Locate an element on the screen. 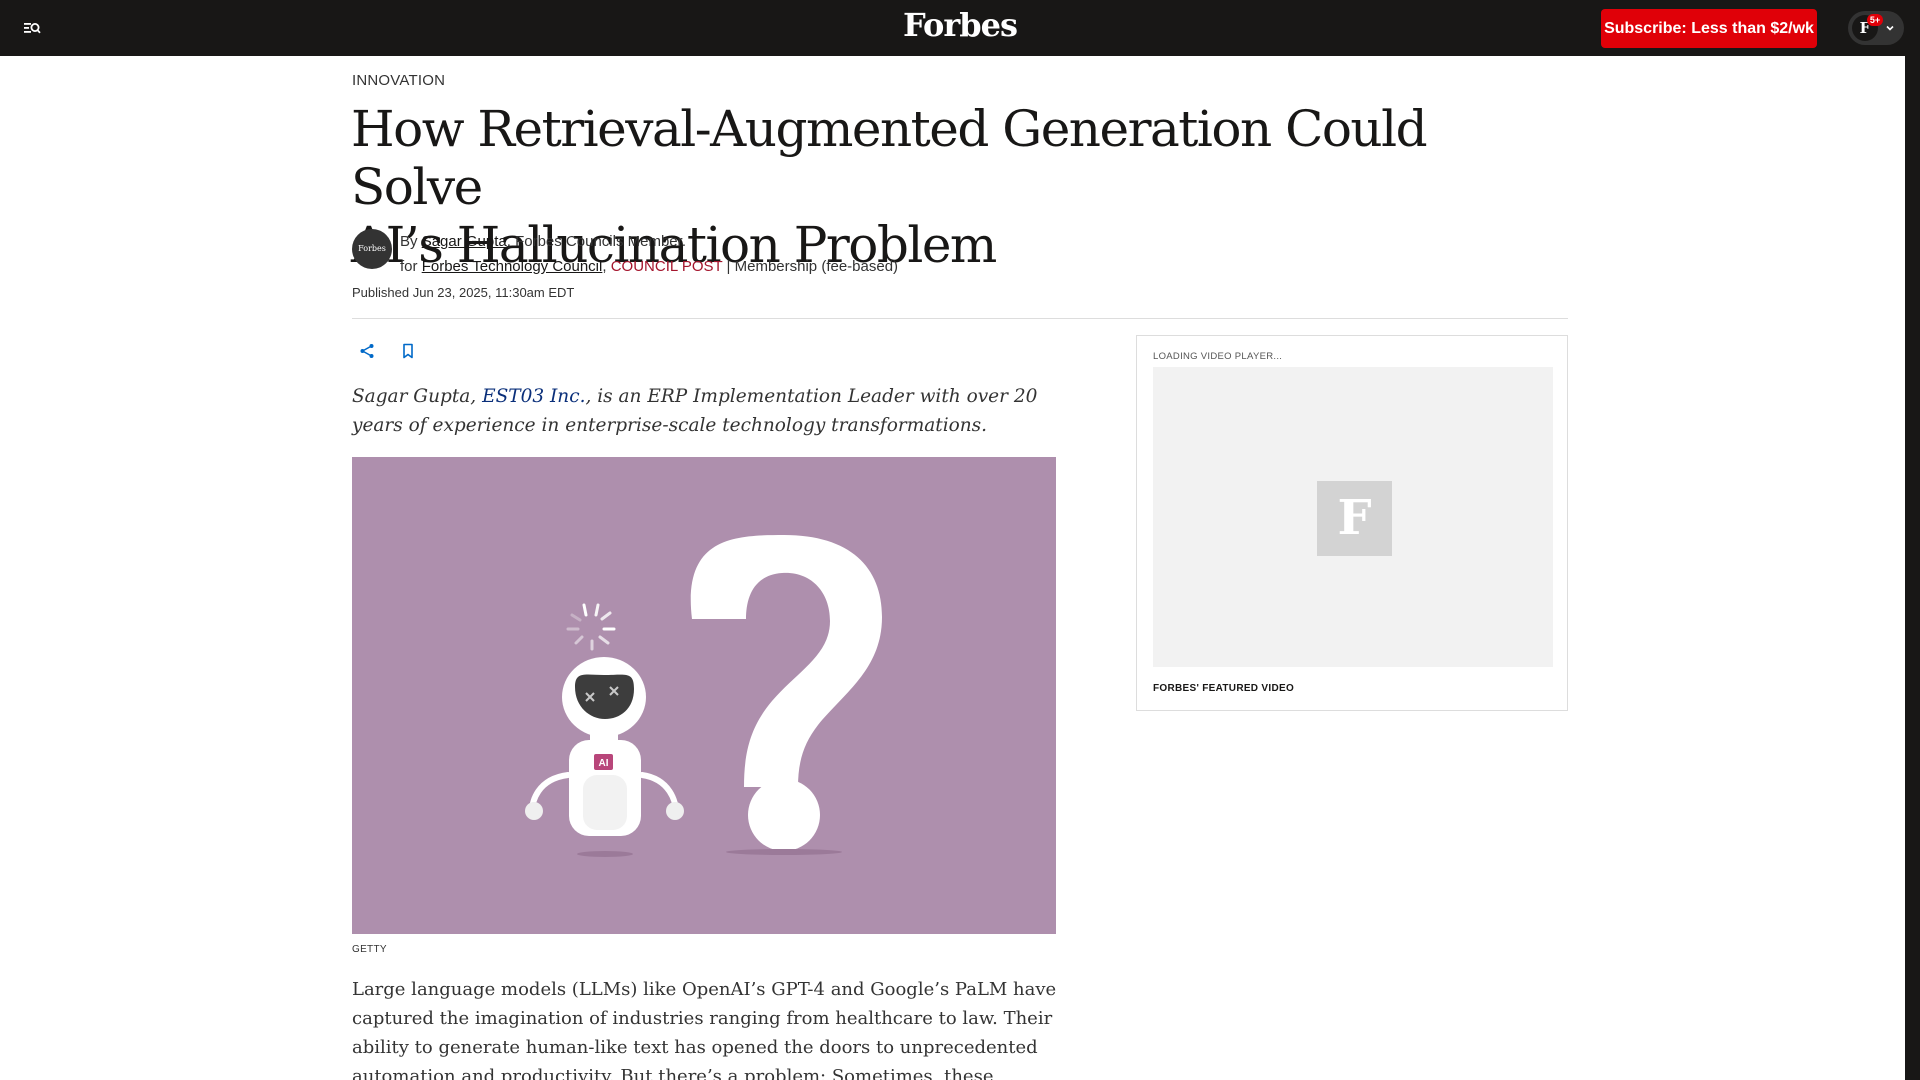 The height and width of the screenshot is (1080, 1920). intro-text-start: Sagar Gupta, is located at coordinates (417, 396).